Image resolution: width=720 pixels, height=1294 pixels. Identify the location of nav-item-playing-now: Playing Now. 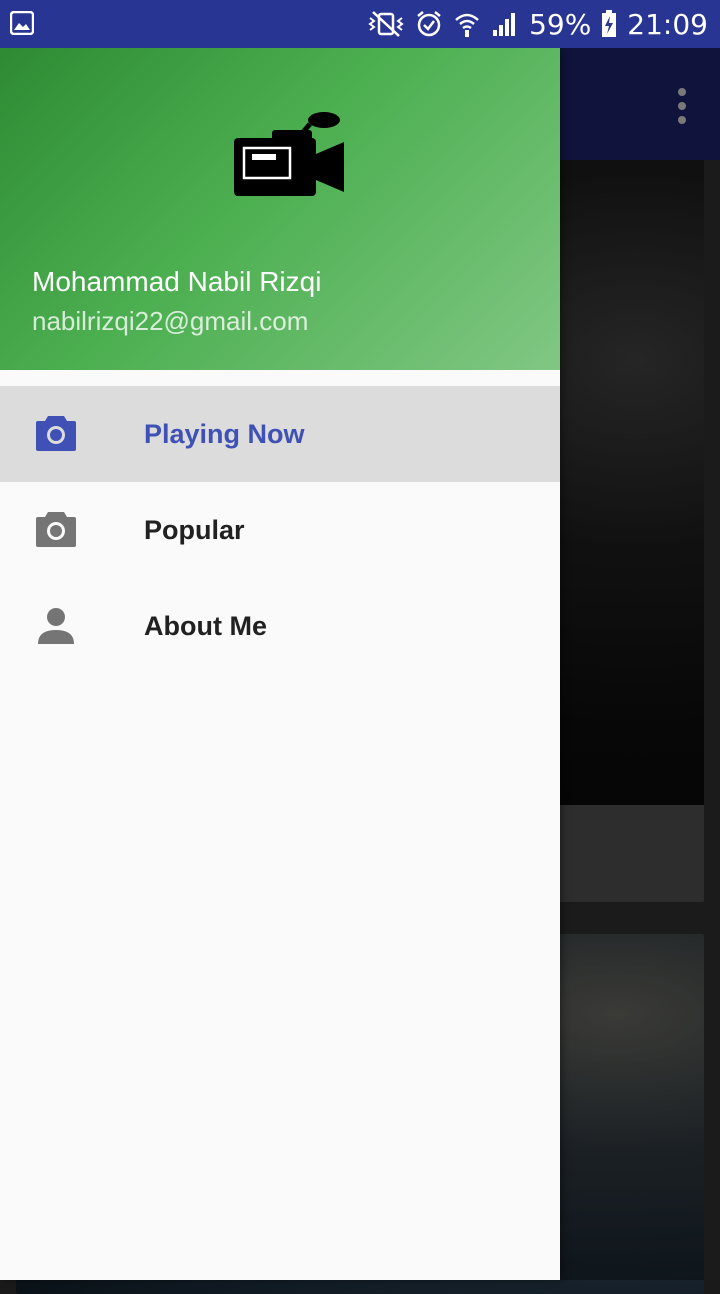
(280, 434).